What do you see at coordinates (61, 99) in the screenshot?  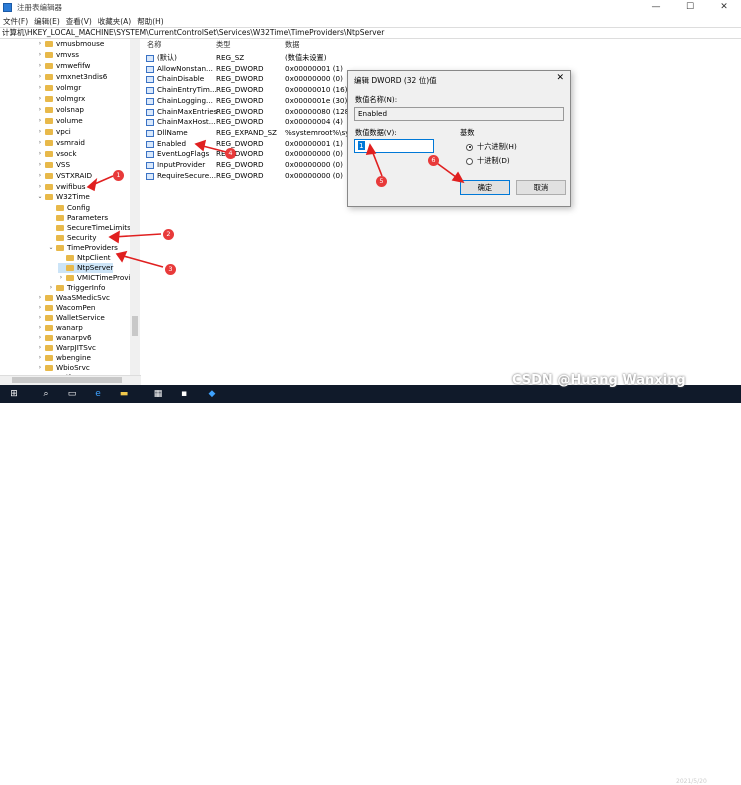 I see `tree-item: › volmgrx` at bounding box center [61, 99].